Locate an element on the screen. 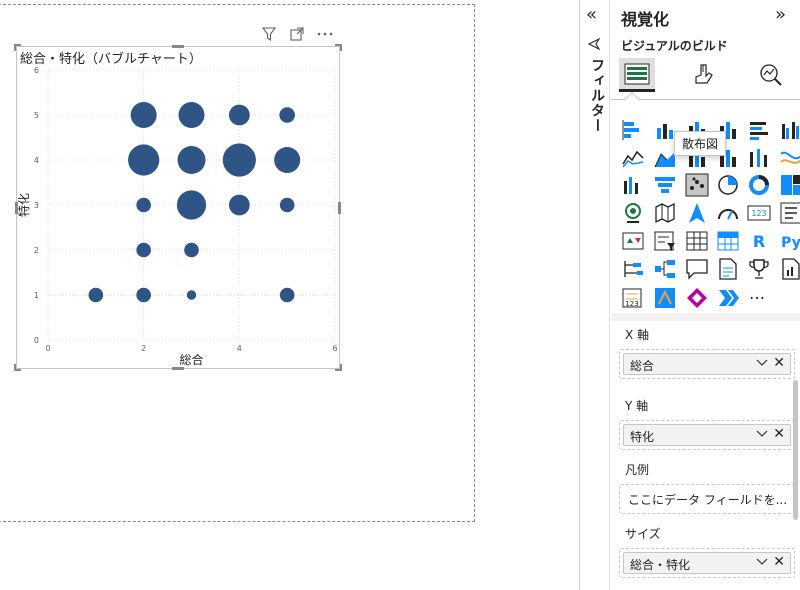 Image resolution: width=800 pixels, height=590 pixels. resize-handle-bottom is located at coordinates (178, 368).